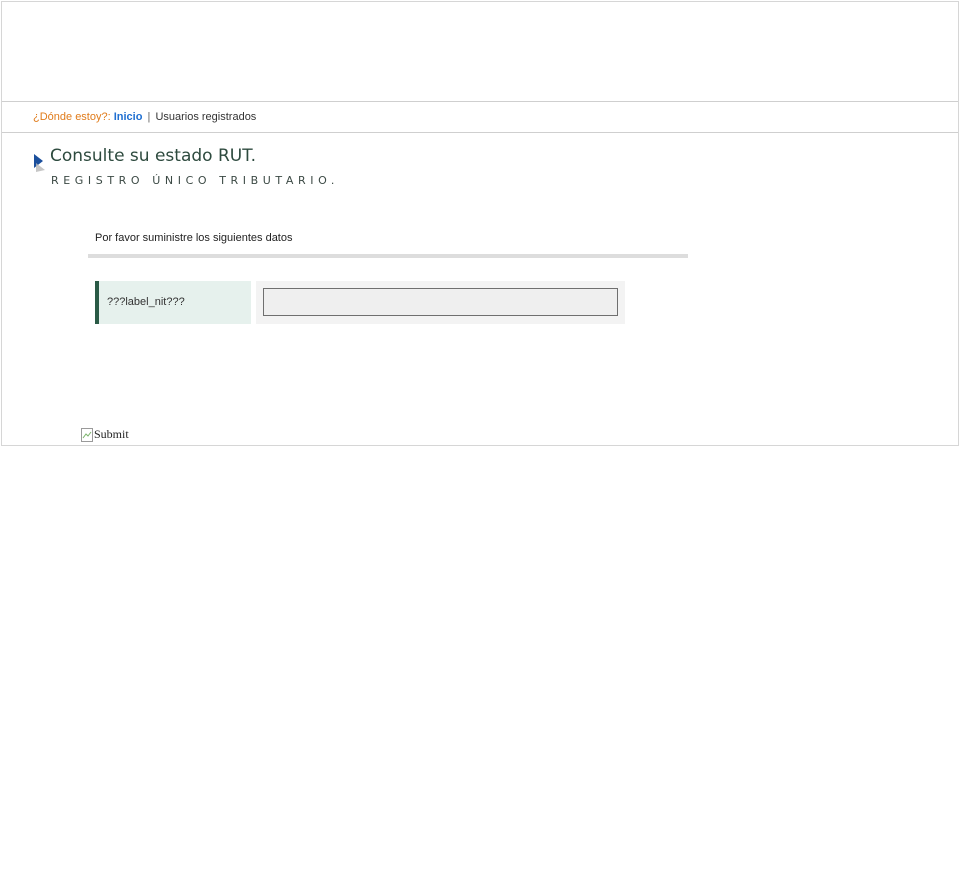  What do you see at coordinates (87, 434) in the screenshot?
I see `broken-image-icon` at bounding box center [87, 434].